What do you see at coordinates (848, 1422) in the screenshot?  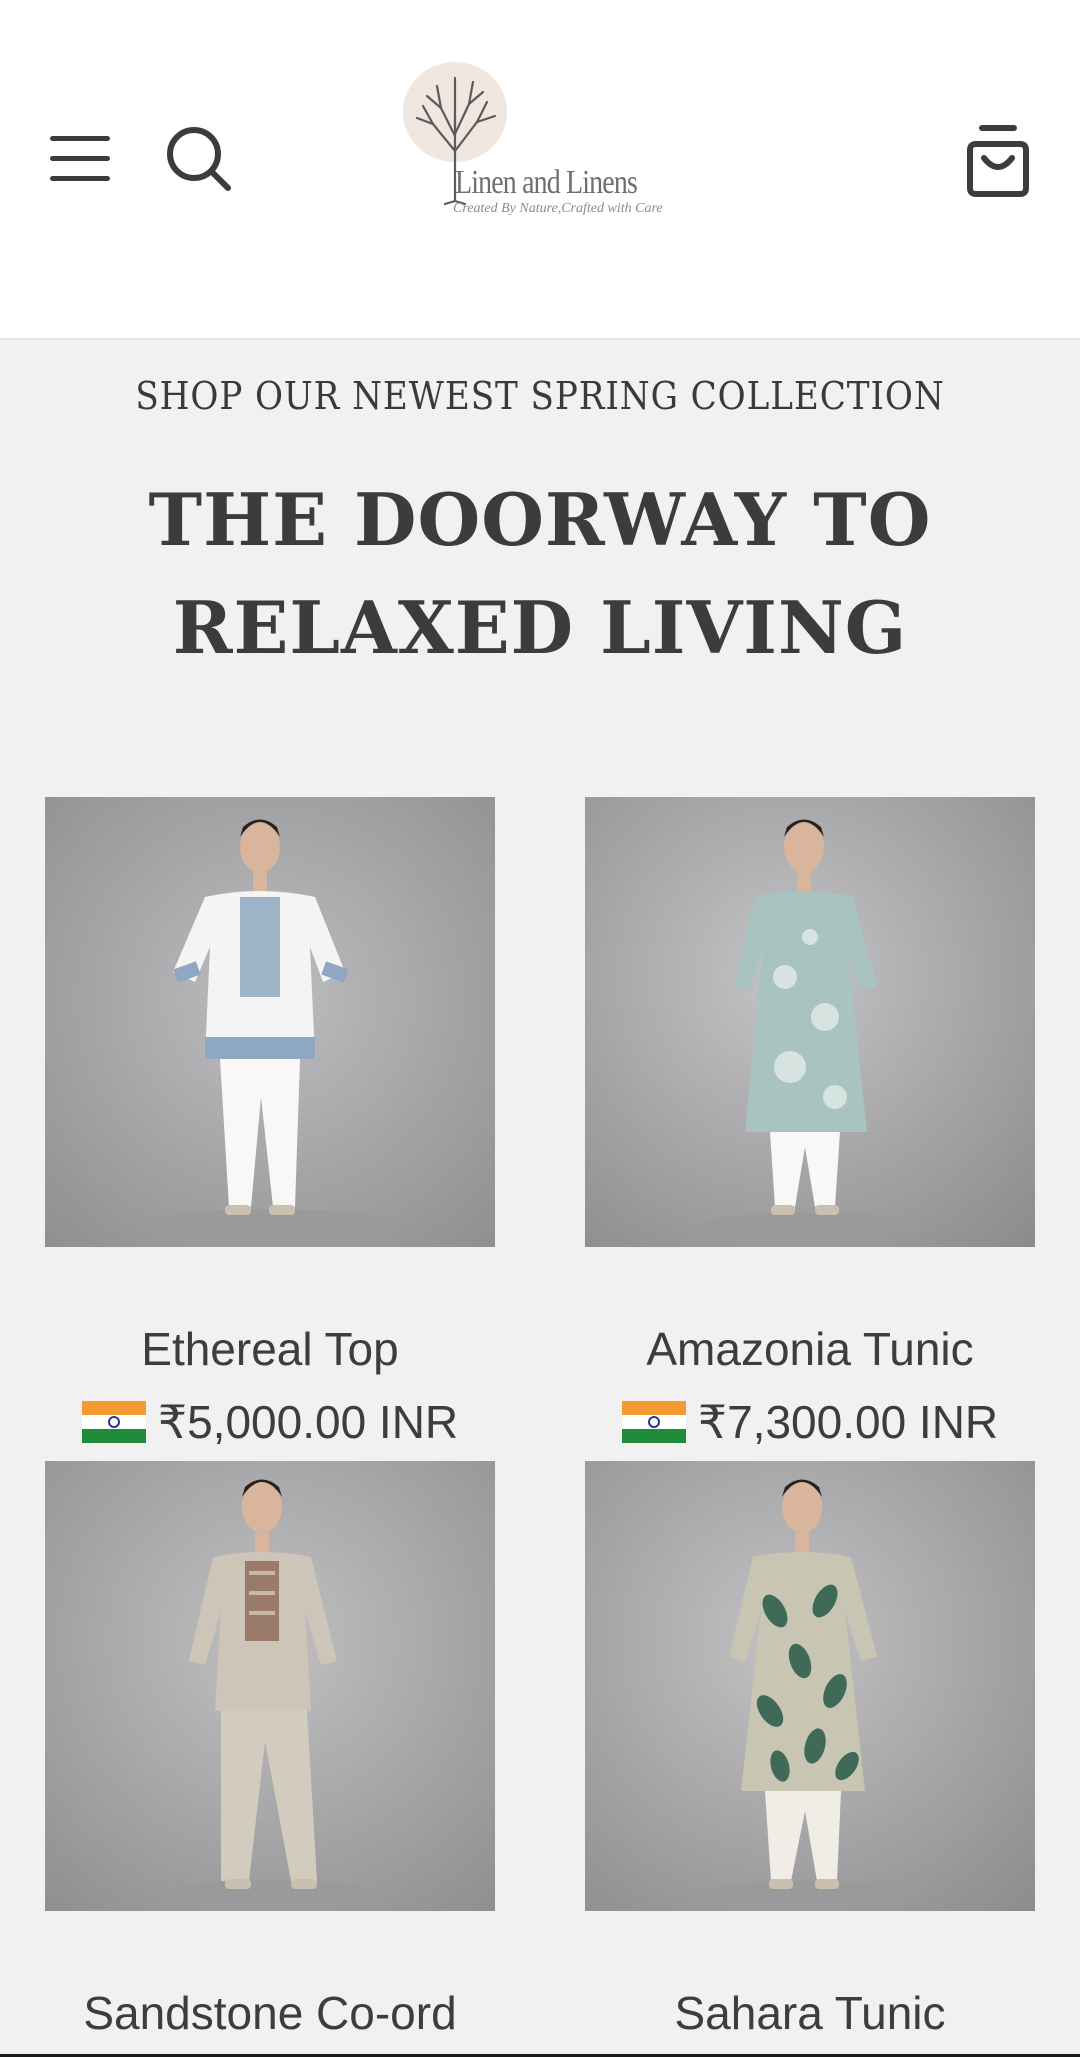 I see `price-value: ₹7,300.00 INR` at bounding box center [848, 1422].